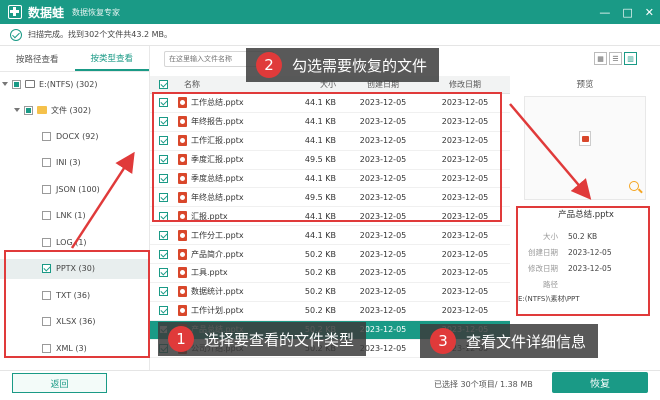 This screenshot has height=400, width=660. What do you see at coordinates (75, 163) in the screenshot?
I see `tree-item-type: INI (3)` at bounding box center [75, 163].